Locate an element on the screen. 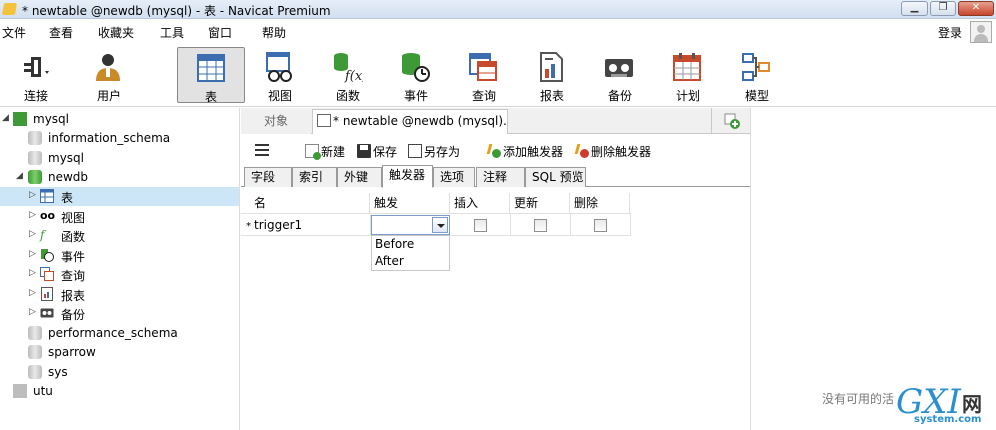 Image resolution: width=996 pixels, height=430 pixels. avatar-icon is located at coordinates (981, 32).